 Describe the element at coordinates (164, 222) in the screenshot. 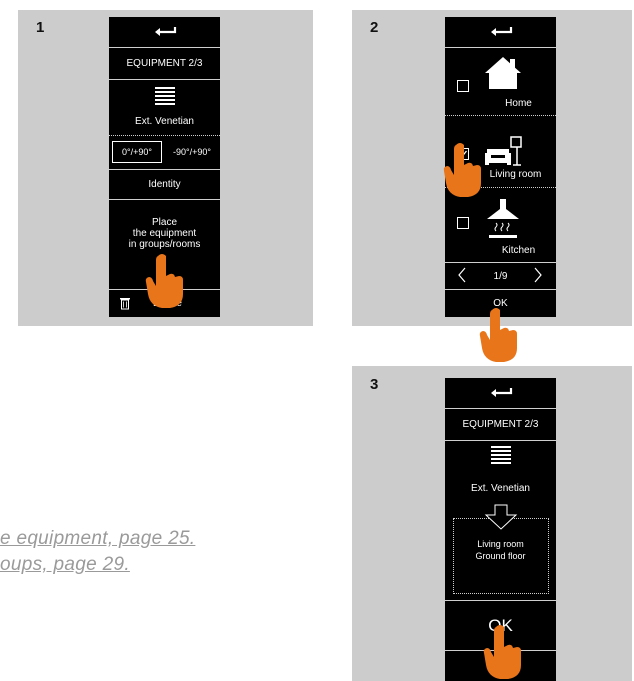

I see `place-label-line-1: Place` at that location.